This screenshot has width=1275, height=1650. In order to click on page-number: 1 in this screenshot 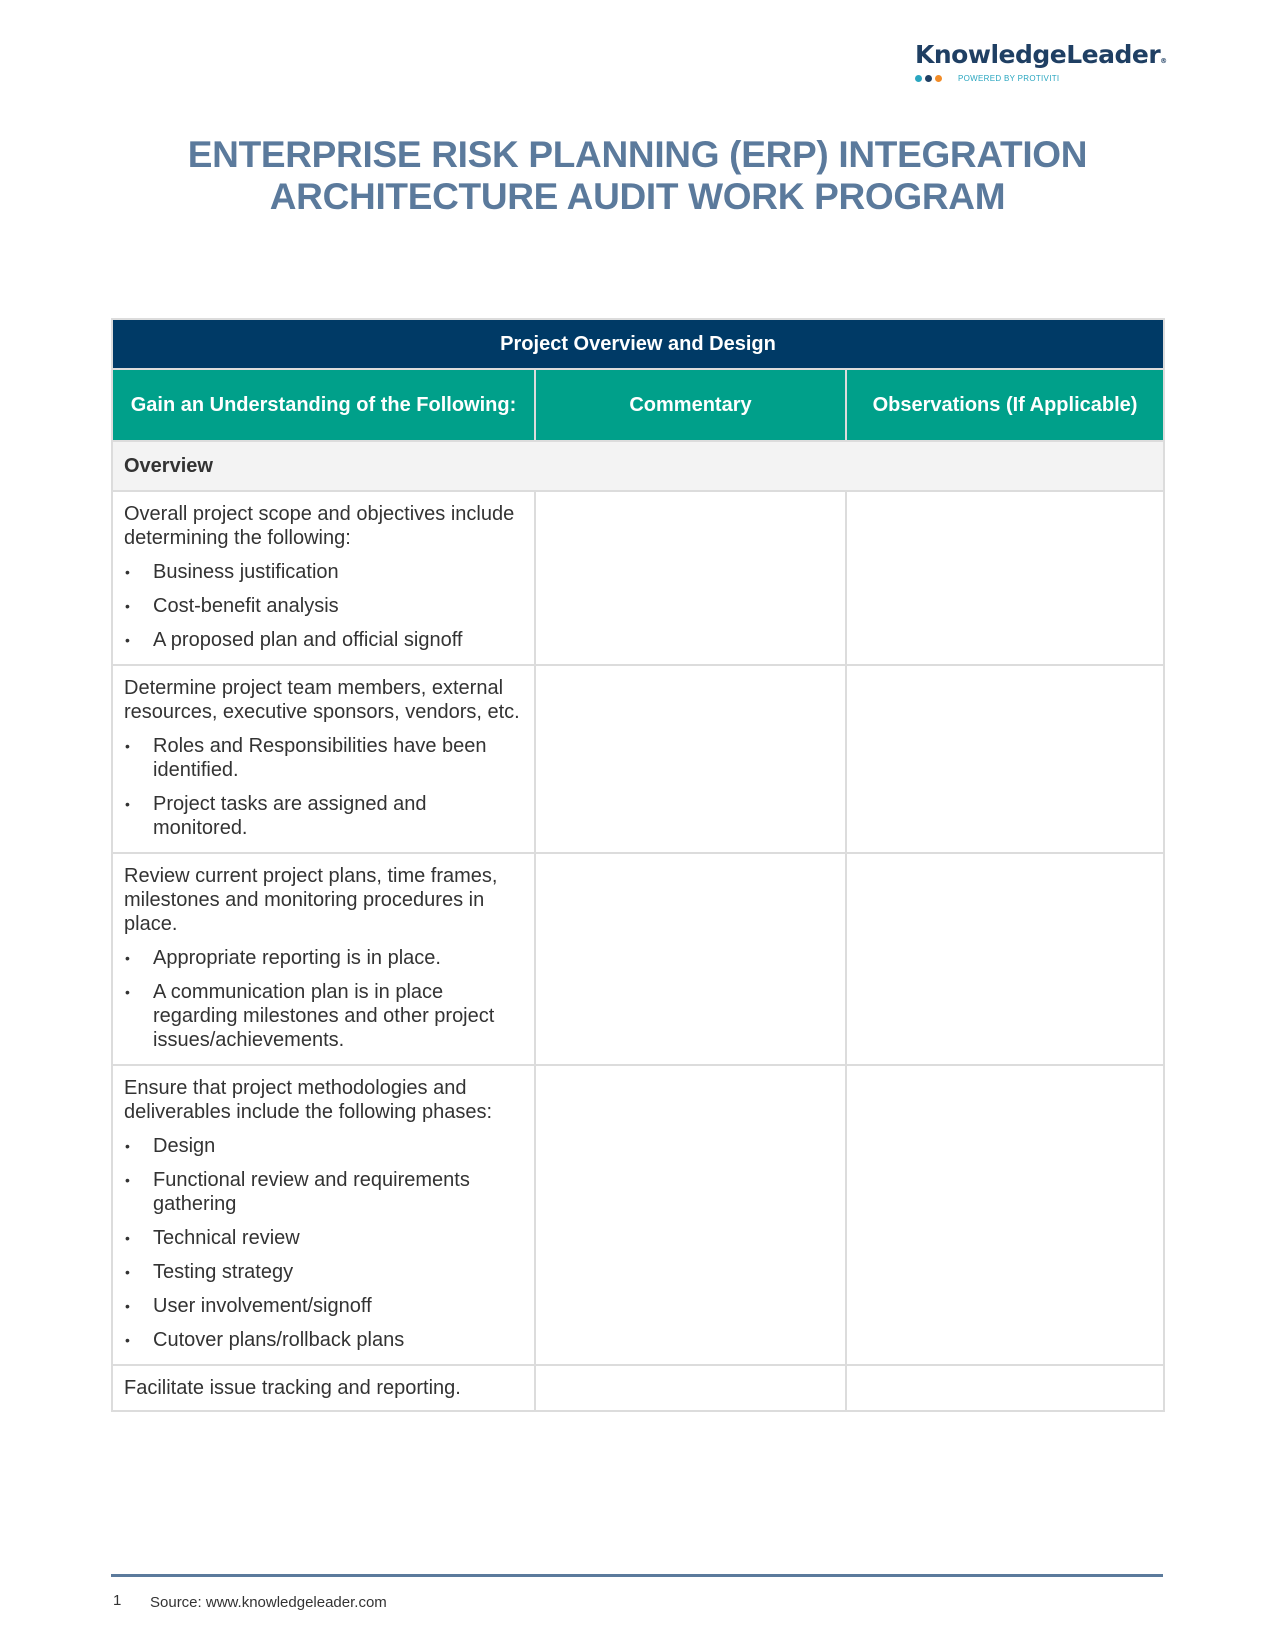, I will do `click(117, 1600)`.